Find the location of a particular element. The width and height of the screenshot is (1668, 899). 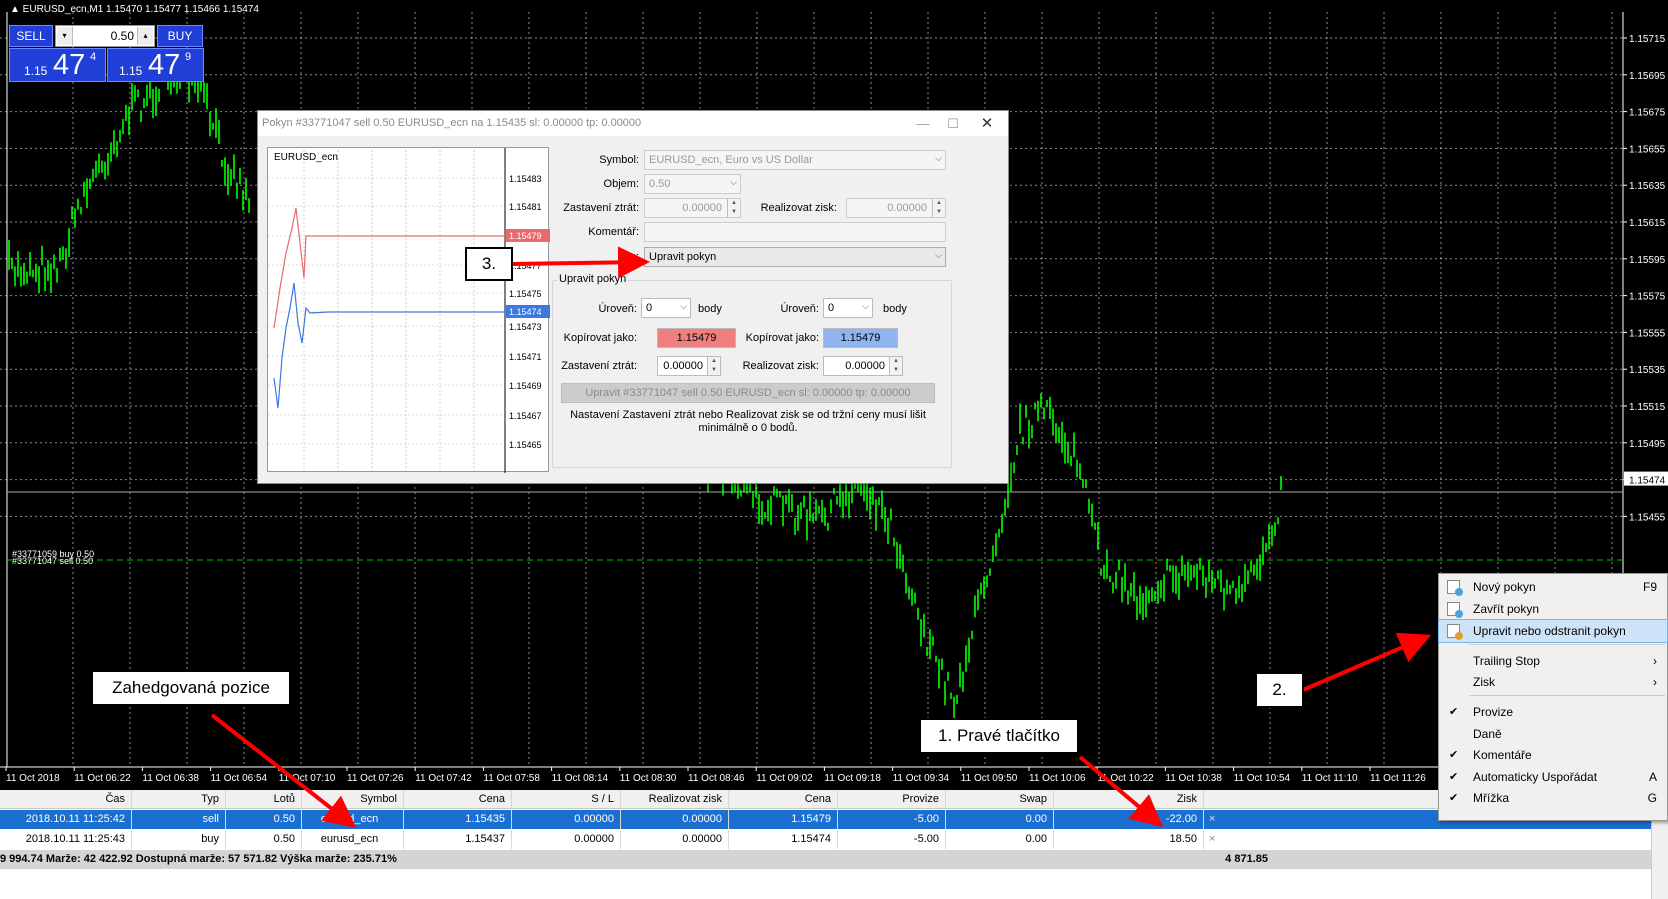

buy-button: BUY is located at coordinates (180, 36).